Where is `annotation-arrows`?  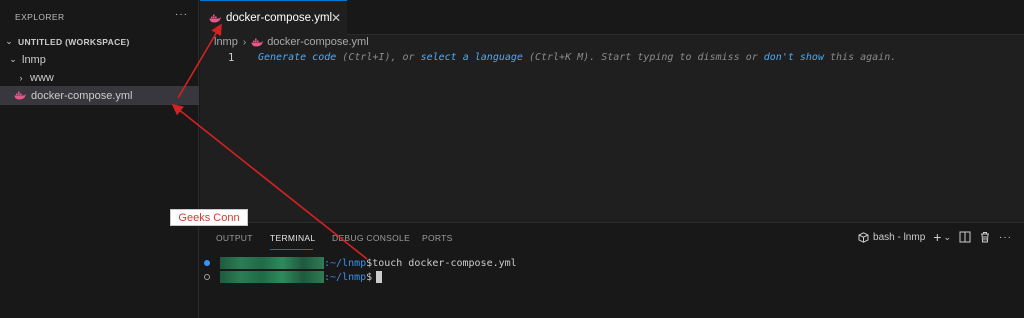 annotation-arrows is located at coordinates (269, 141).